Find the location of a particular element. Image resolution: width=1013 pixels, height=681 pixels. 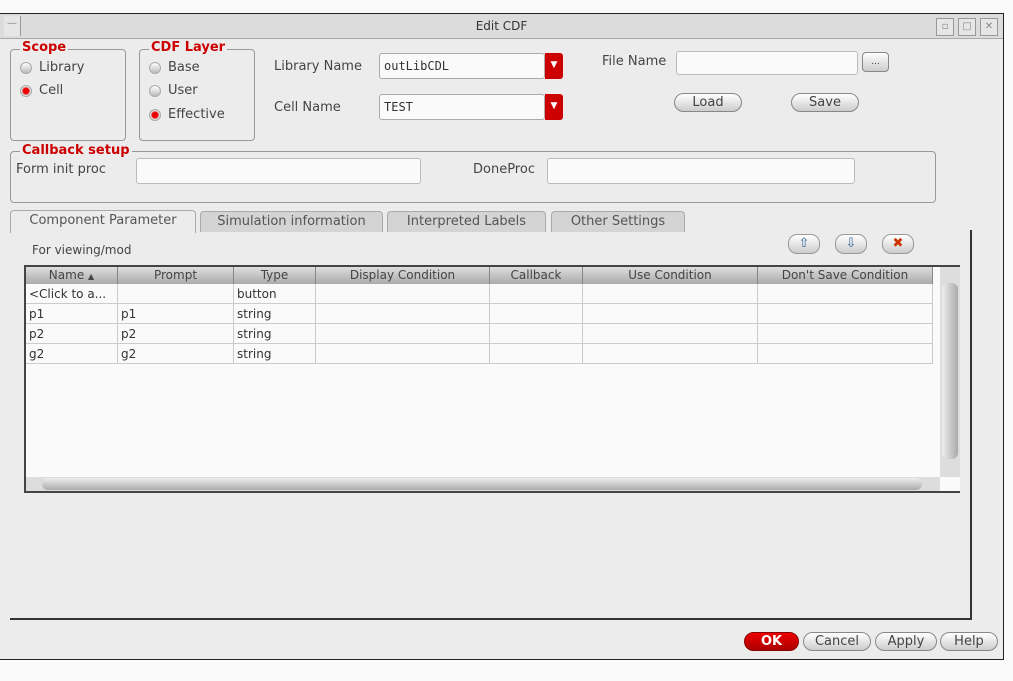

layer-base-label: Base is located at coordinates (184, 67).